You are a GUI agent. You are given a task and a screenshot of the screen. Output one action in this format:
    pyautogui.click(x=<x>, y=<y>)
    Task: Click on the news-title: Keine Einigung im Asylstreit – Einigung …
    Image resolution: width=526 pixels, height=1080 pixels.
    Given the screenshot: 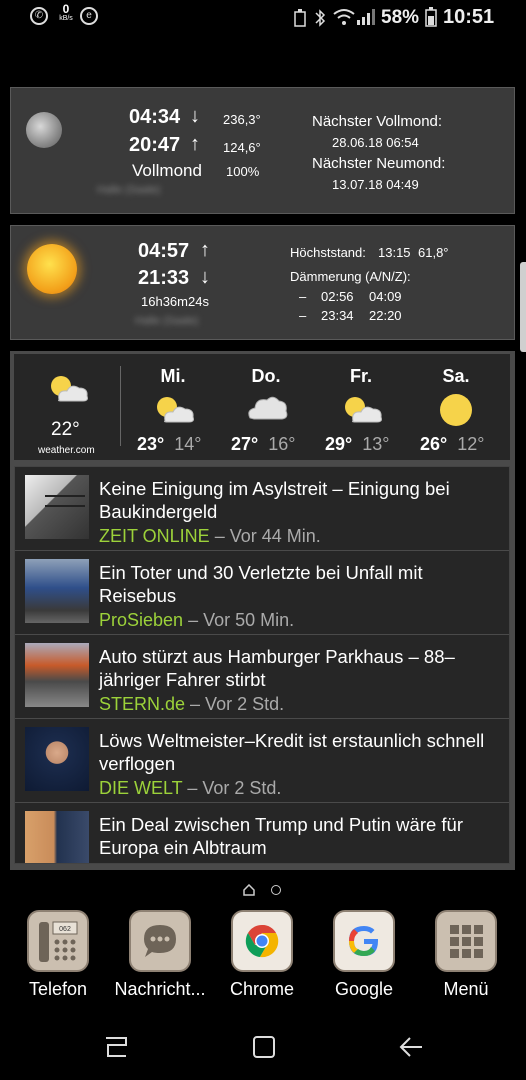 What is the action you would take?
    pyautogui.click(x=274, y=500)
    